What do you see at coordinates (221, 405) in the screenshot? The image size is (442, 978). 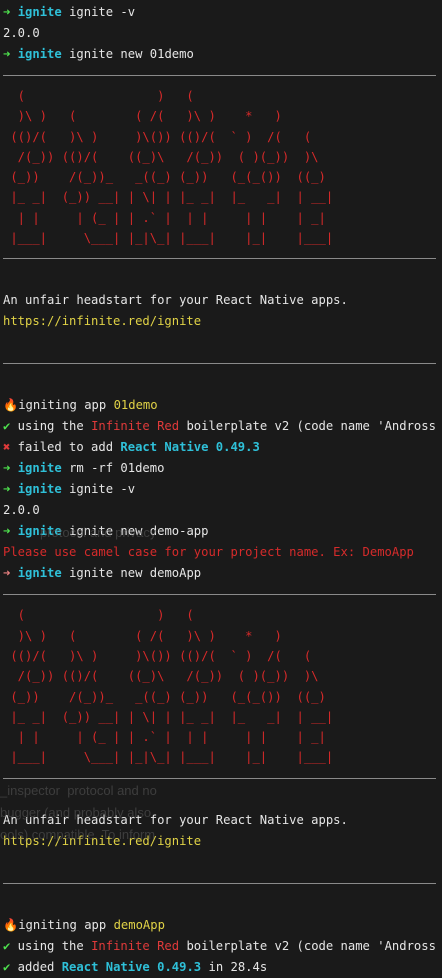 I see `status-line: 🔥igniting app 01demo` at bounding box center [221, 405].